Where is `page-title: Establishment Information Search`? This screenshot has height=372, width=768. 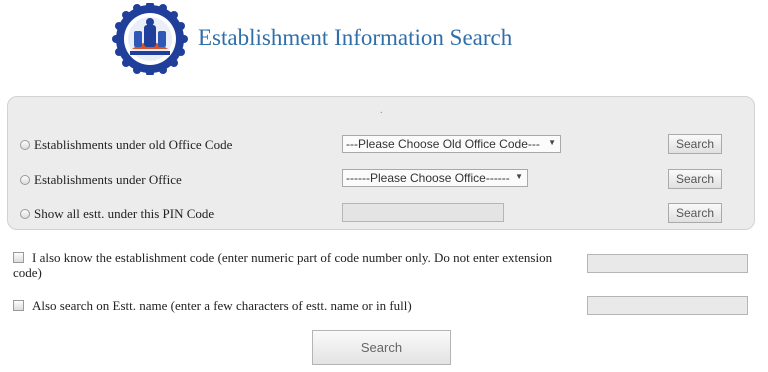 page-title: Establishment Information Search is located at coordinates (355, 37).